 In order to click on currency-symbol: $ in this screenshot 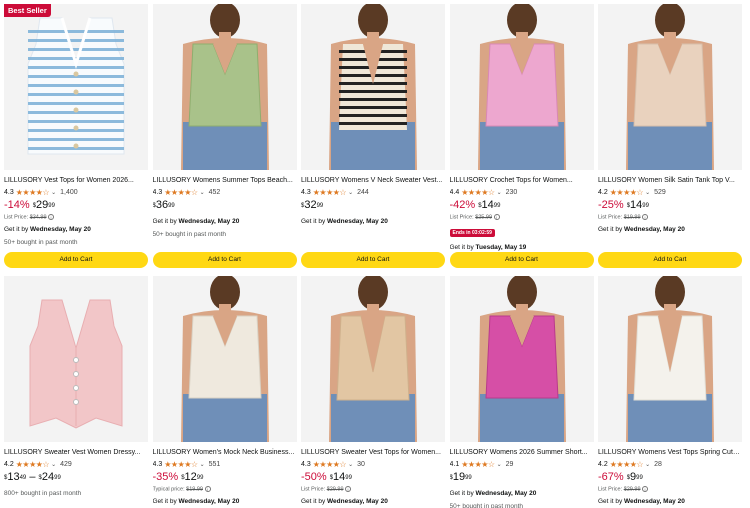, I will do `click(6, 478)`.